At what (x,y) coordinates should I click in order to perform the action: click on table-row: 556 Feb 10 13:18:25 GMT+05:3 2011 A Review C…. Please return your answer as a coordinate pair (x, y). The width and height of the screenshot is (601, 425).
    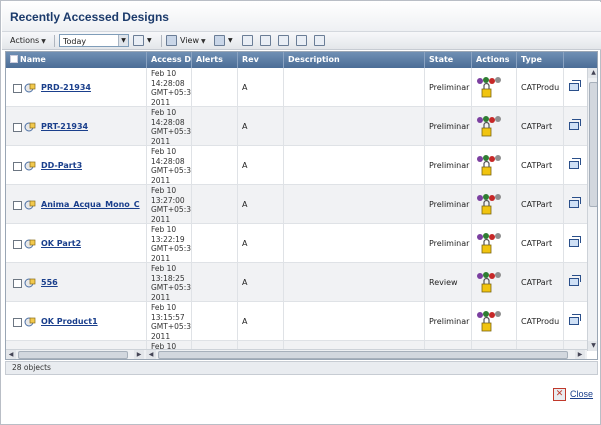
    Looking at the image, I should click on (296, 282).